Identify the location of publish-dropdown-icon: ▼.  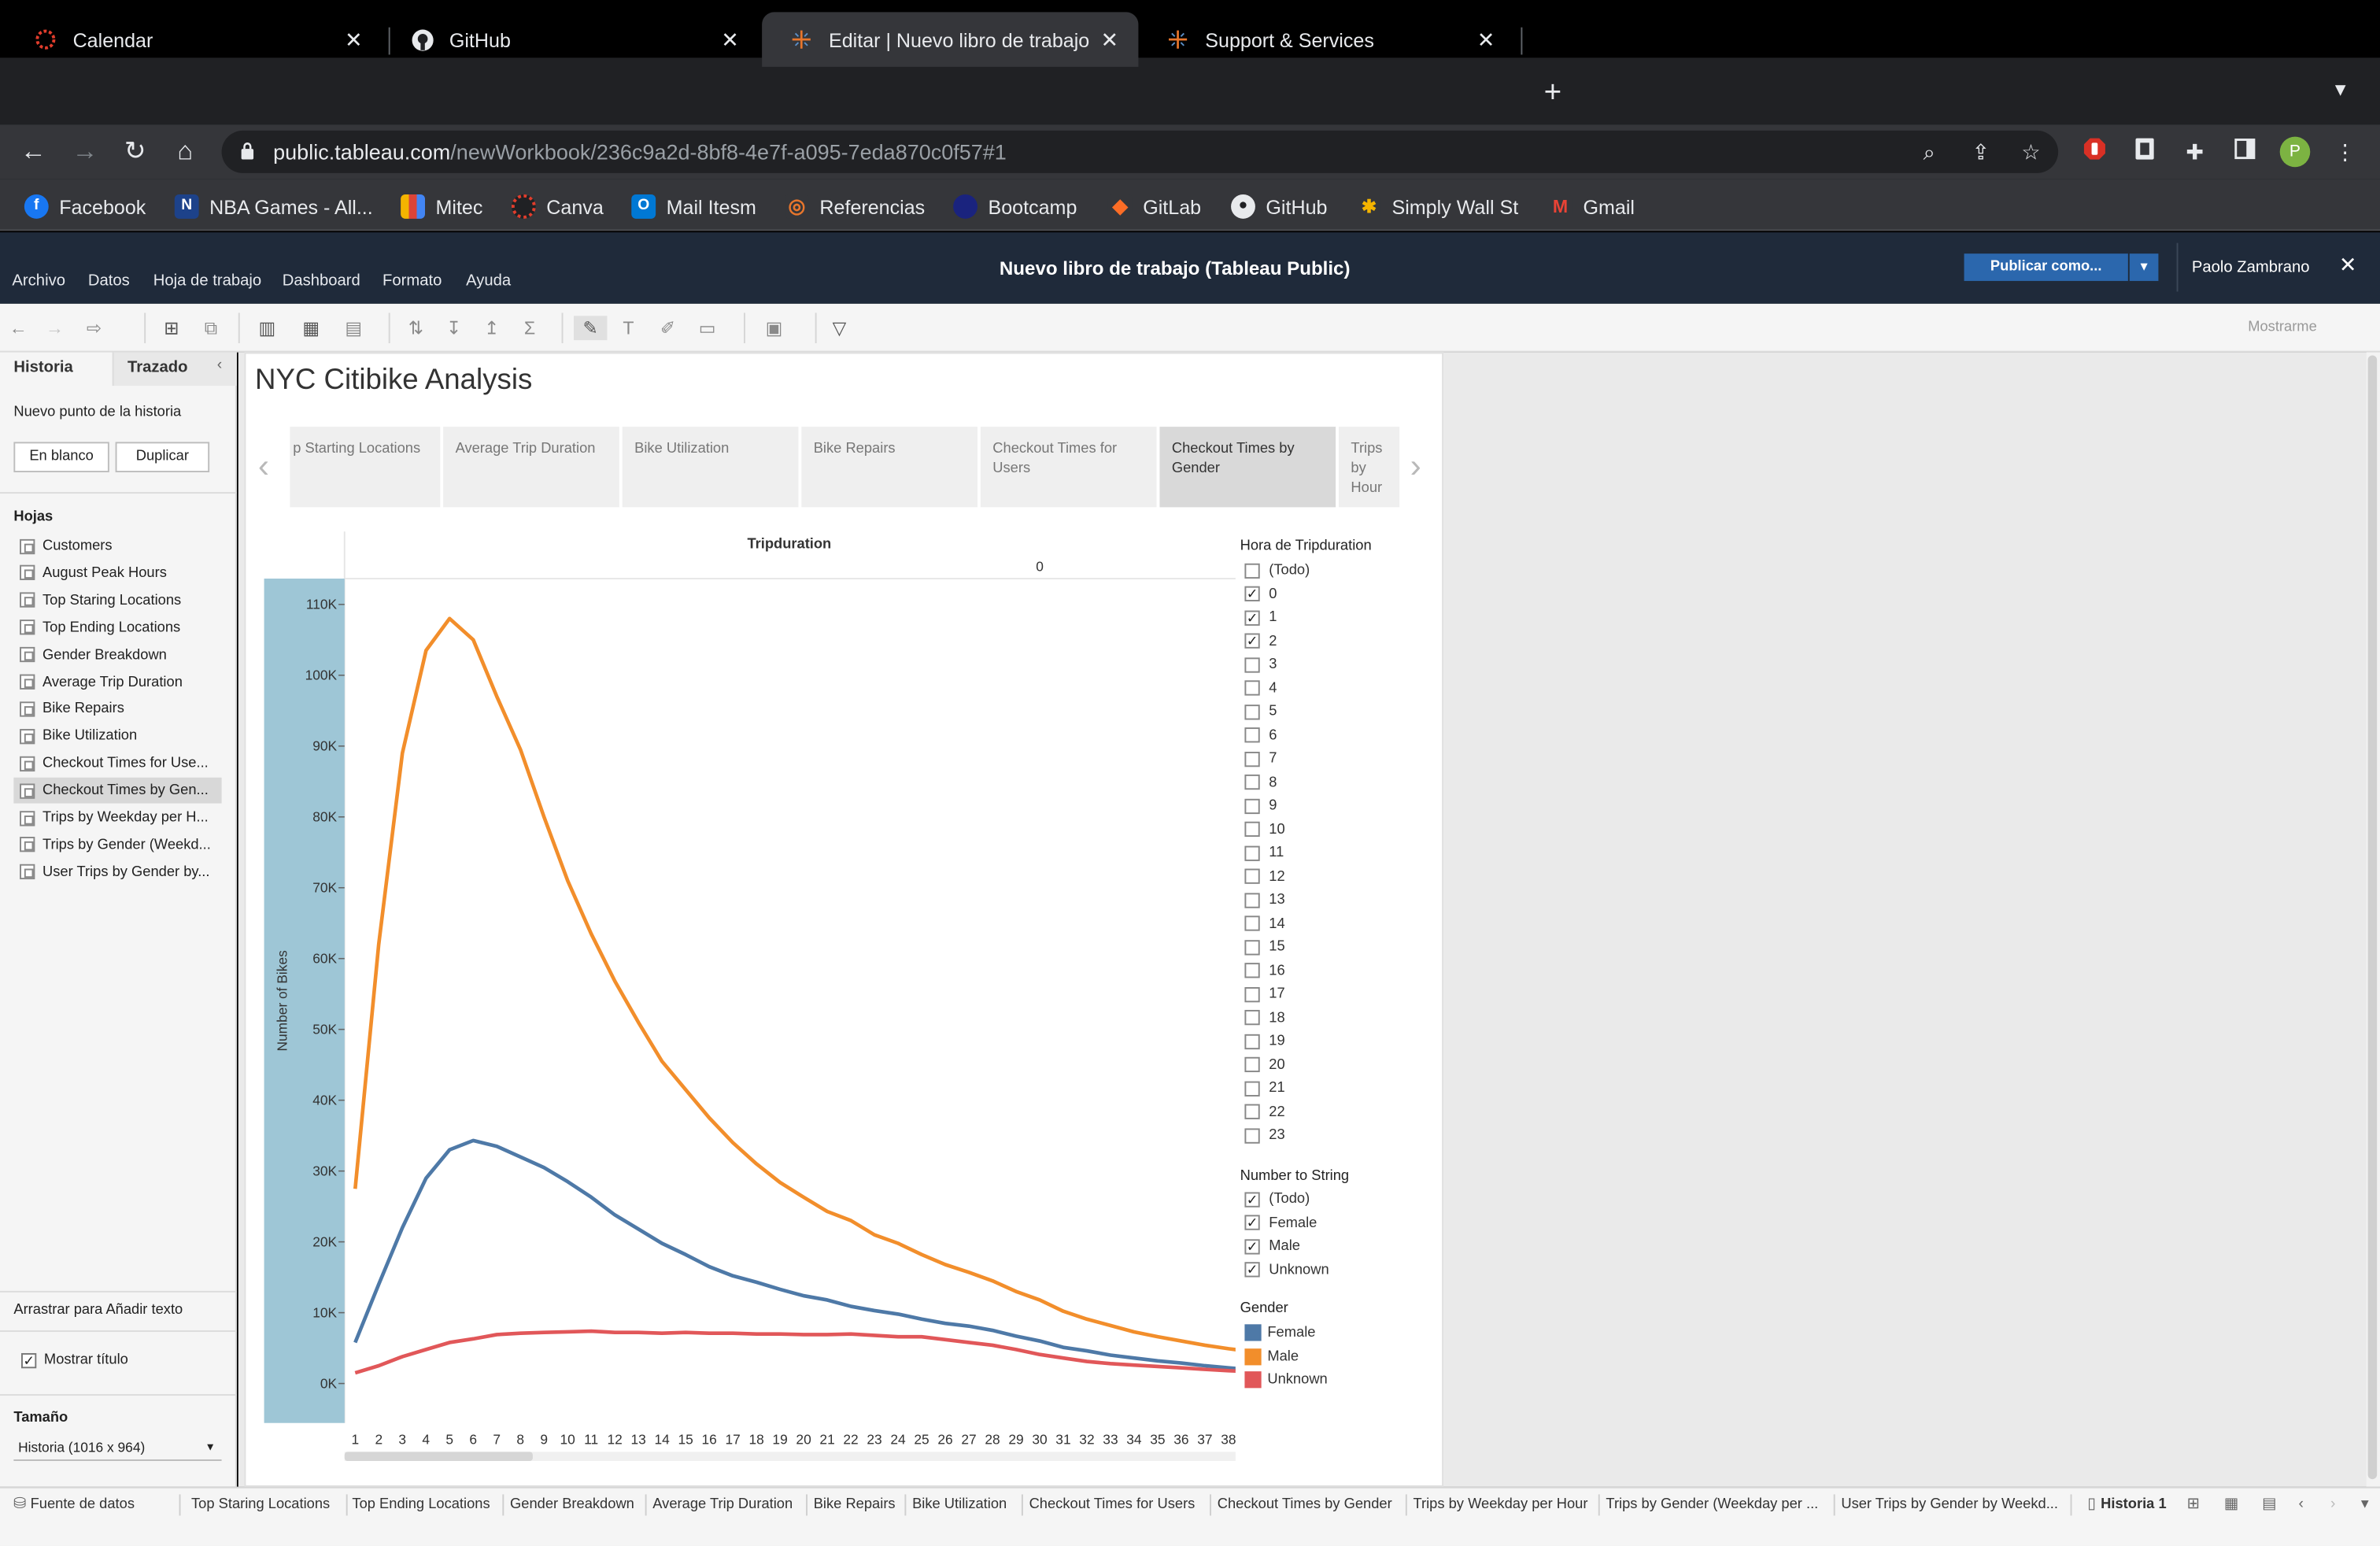
(2144, 267).